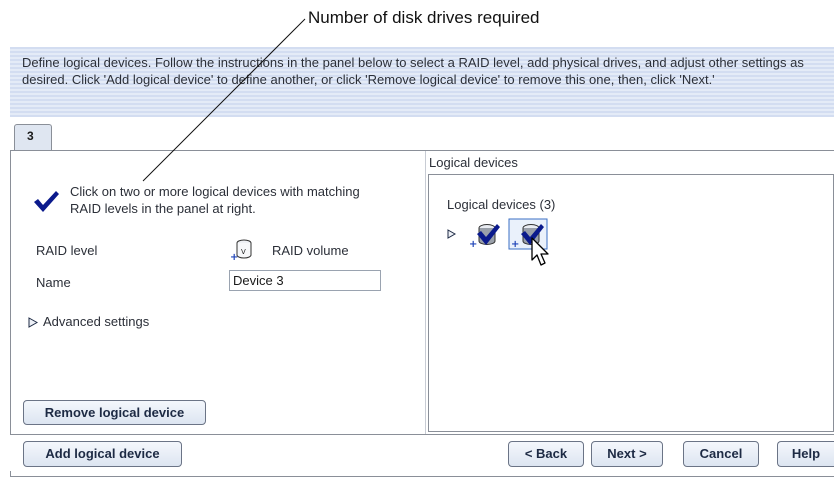 Image resolution: width=834 pixels, height=477 pixels. What do you see at coordinates (102, 454) in the screenshot?
I see `add-logical-device-button: Add logical device` at bounding box center [102, 454].